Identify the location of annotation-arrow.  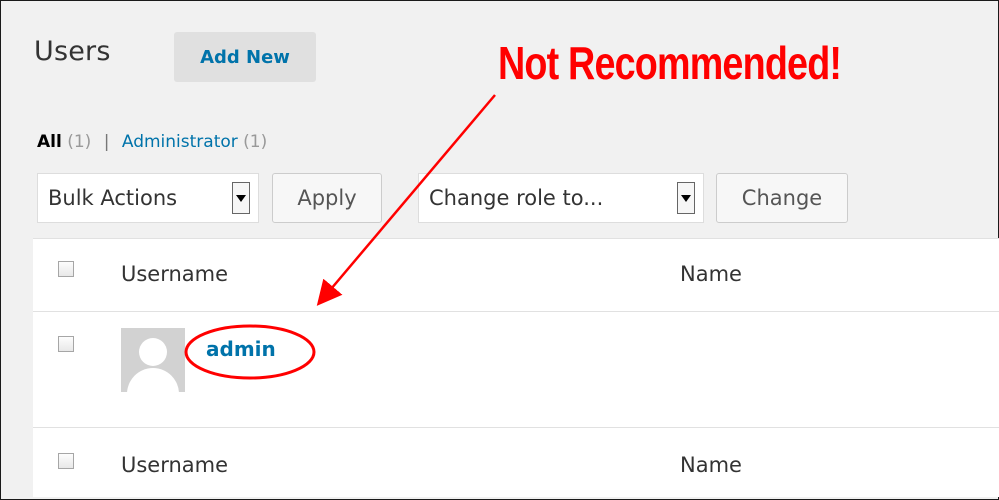
(406, 200).